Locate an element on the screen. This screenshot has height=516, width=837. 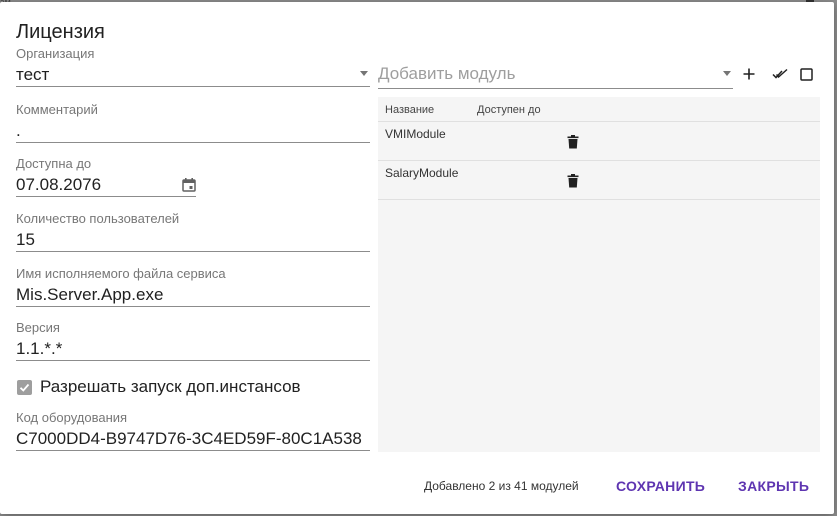
module-name: SalaryModule is located at coordinates (422, 173).